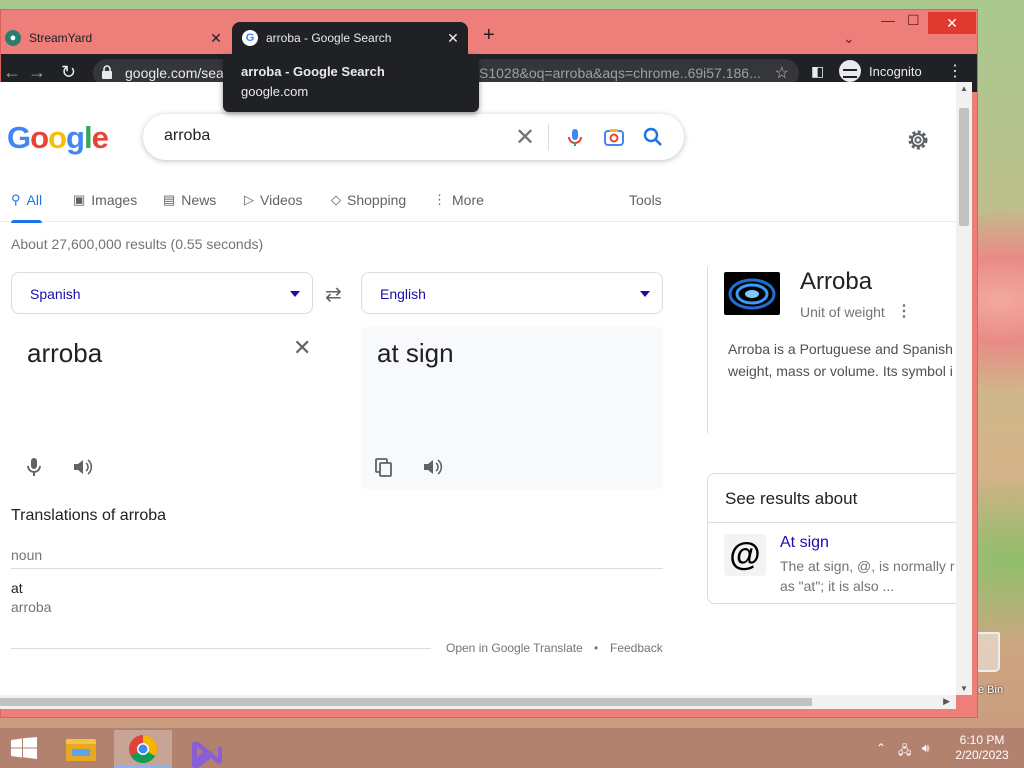 The width and height of the screenshot is (1024, 768). What do you see at coordinates (745, 555) in the screenshot?
I see `at-sign-icon: @` at bounding box center [745, 555].